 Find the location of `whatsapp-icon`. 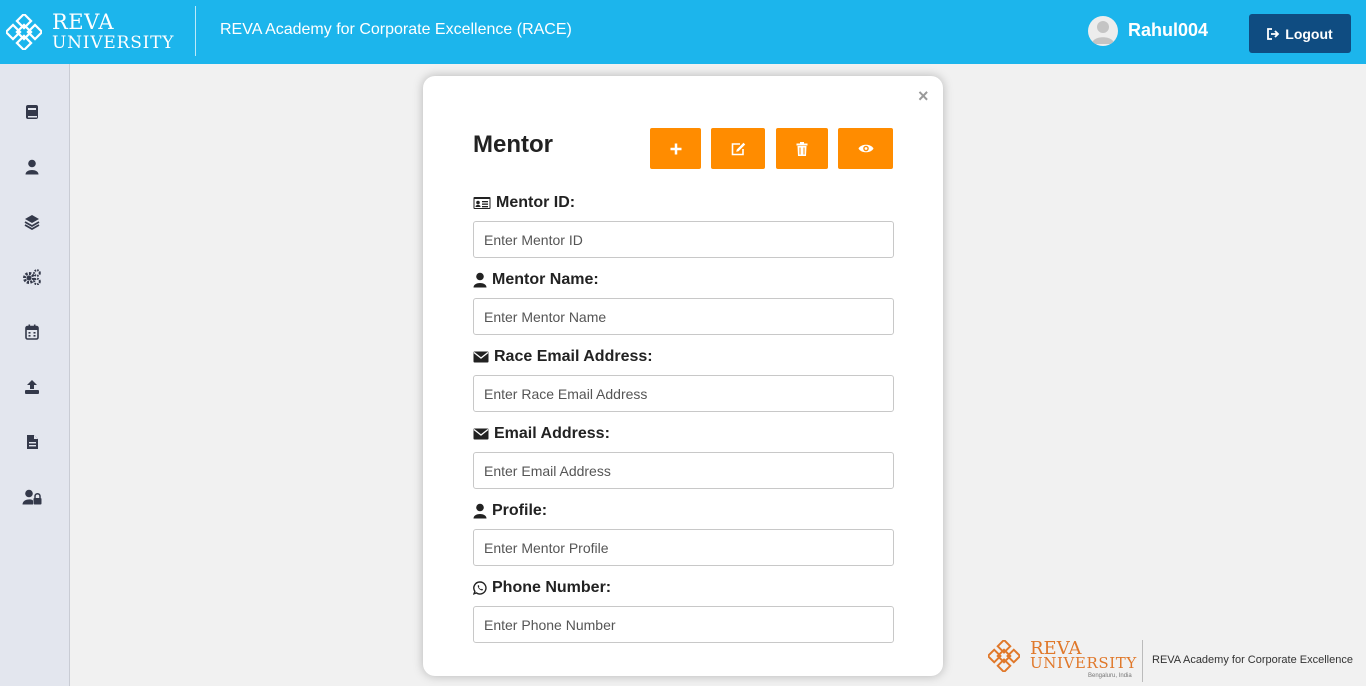

whatsapp-icon is located at coordinates (480, 588).